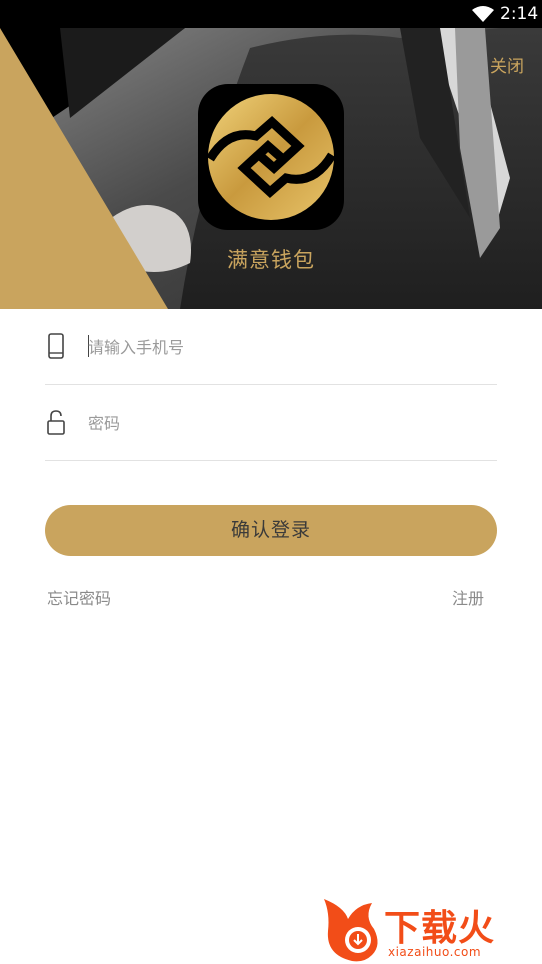  Describe the element at coordinates (507, 64) in the screenshot. I see `close-button: 关闭` at that location.